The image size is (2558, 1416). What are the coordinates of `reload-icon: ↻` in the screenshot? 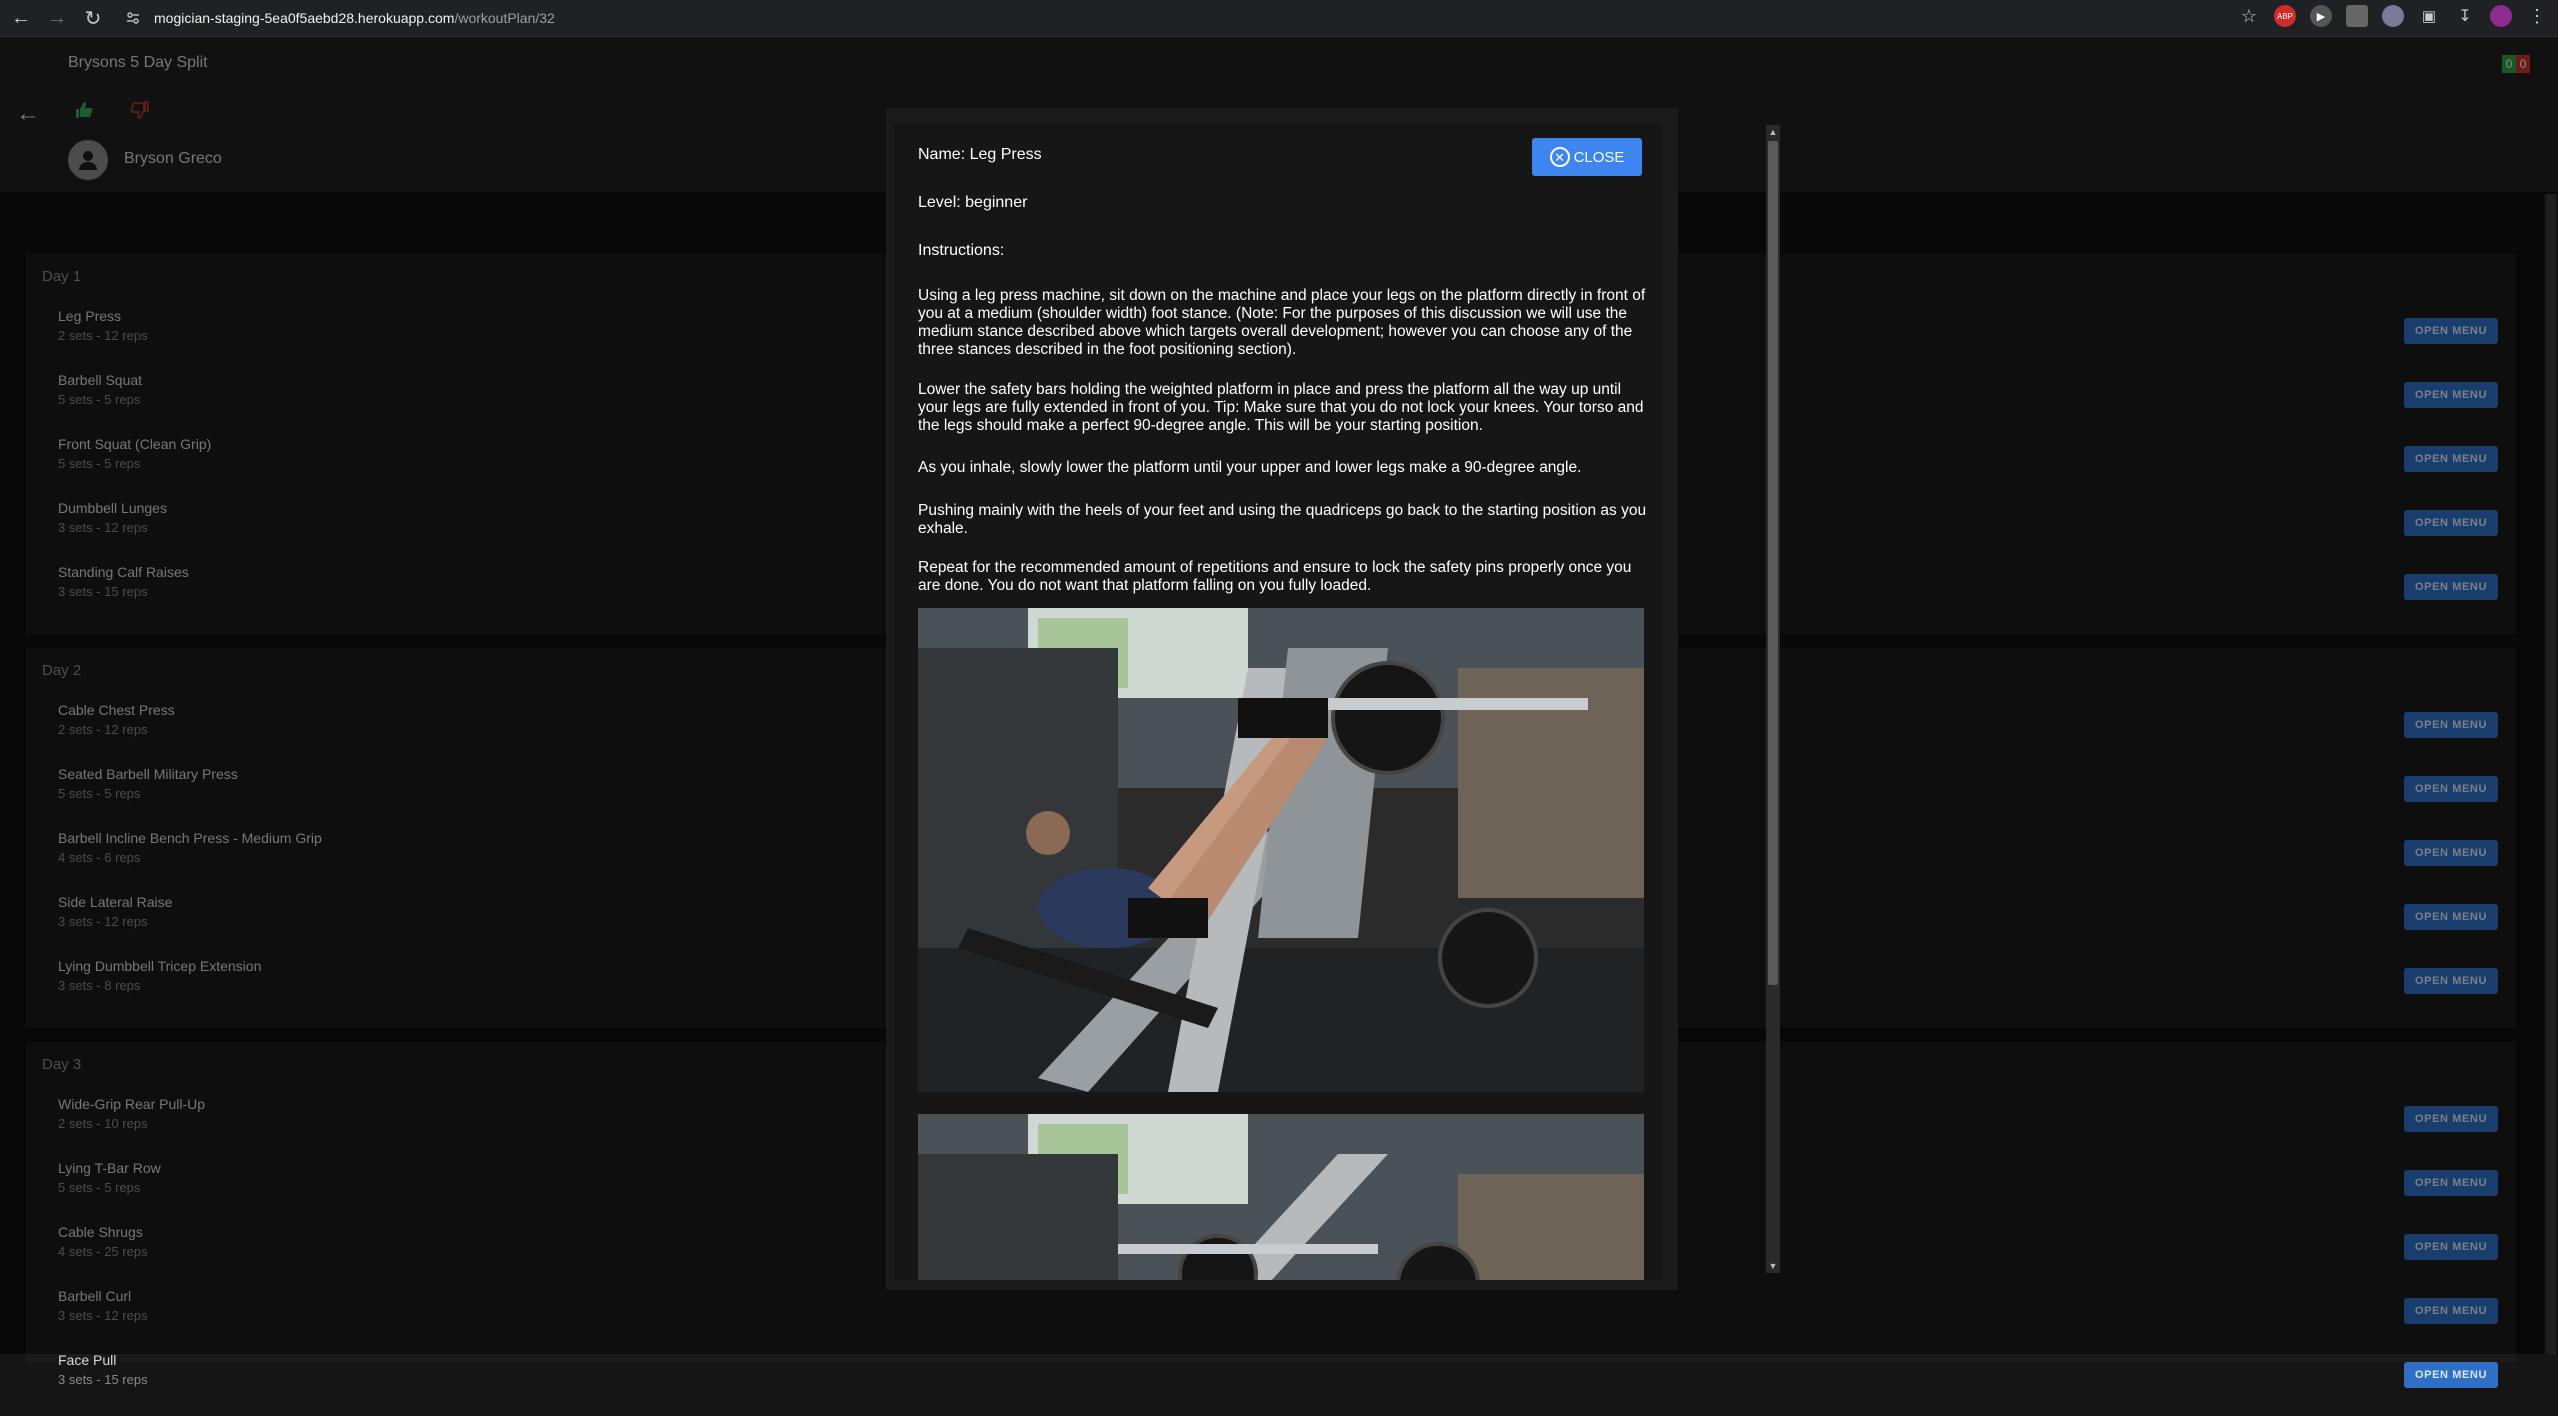 It's located at (93, 18).